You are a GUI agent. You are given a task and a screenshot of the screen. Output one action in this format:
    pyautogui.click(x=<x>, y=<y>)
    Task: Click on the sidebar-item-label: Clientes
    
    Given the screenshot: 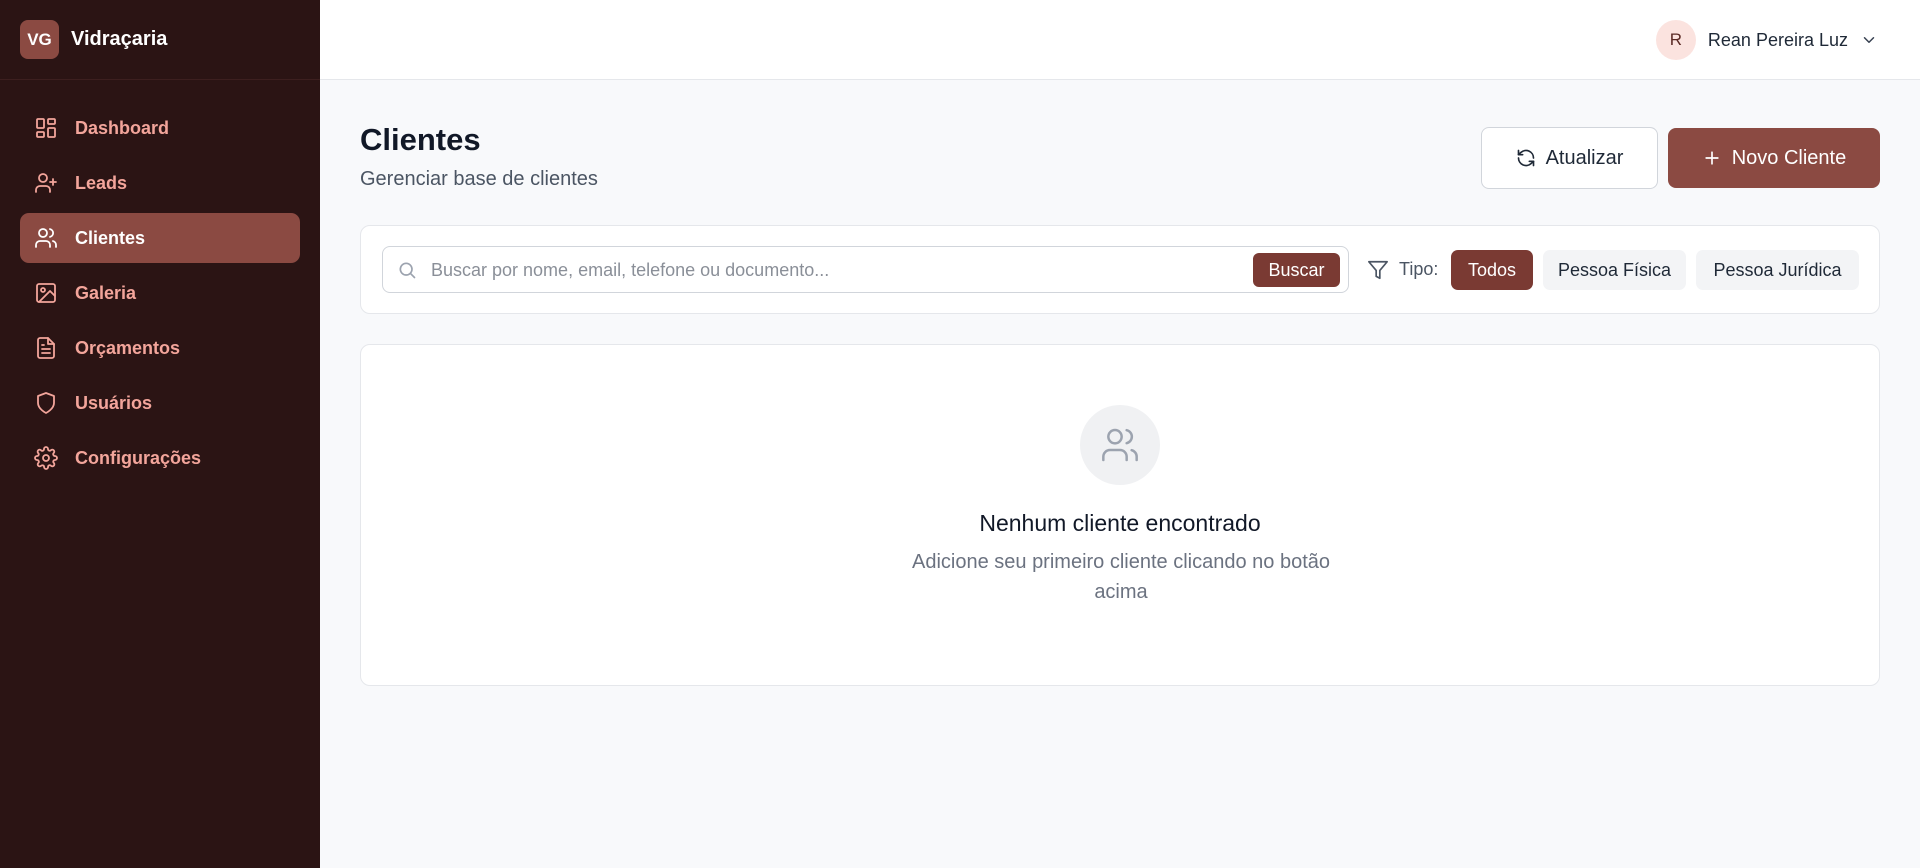 What is the action you would take?
    pyautogui.click(x=110, y=237)
    